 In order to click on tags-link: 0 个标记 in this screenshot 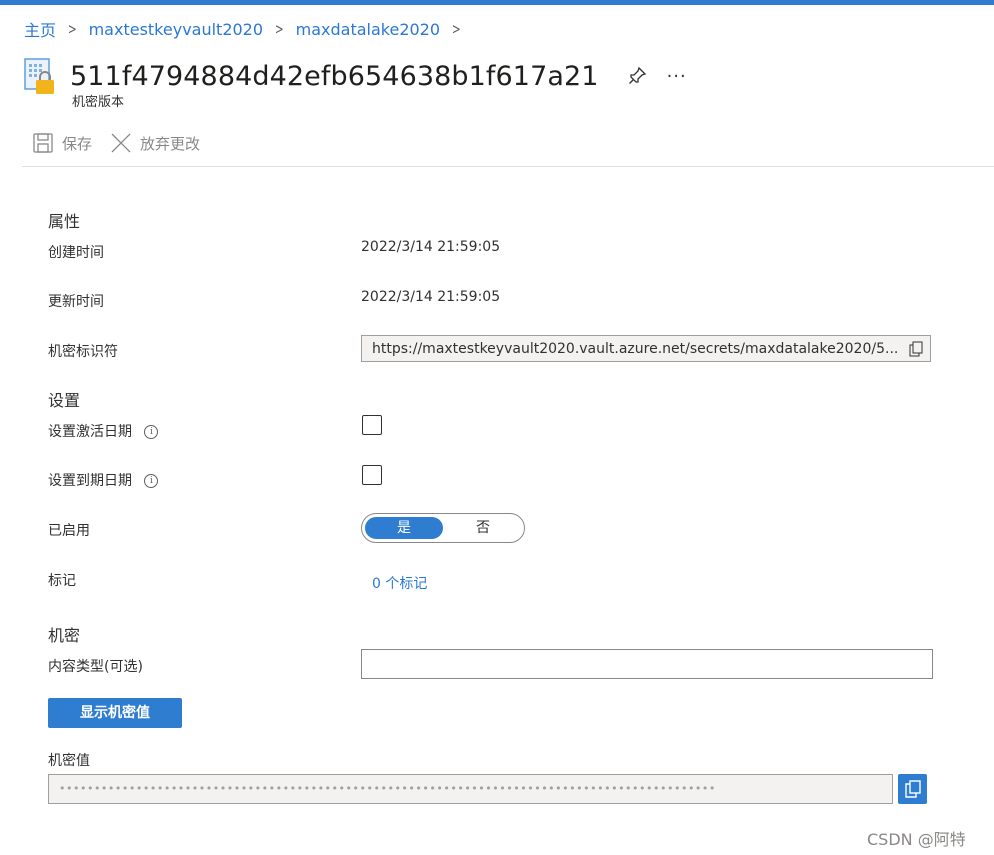, I will do `click(399, 583)`.